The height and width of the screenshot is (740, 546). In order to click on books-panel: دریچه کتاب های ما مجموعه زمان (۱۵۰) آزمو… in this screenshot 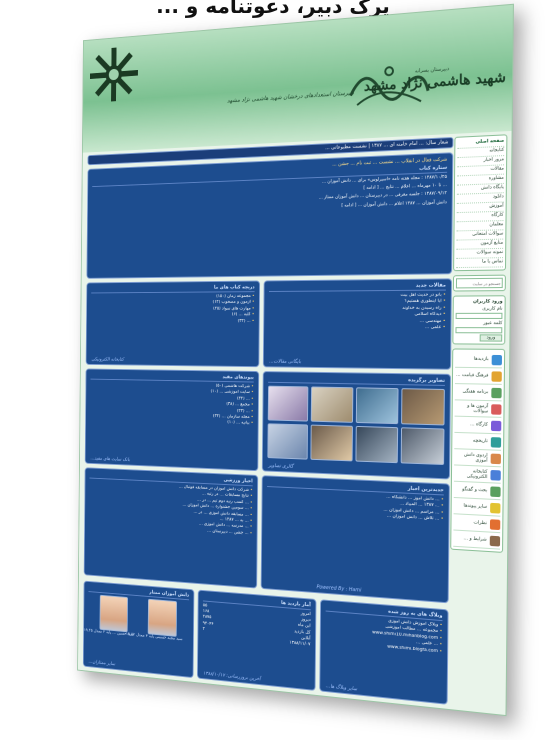, I will do `click(173, 324)`.